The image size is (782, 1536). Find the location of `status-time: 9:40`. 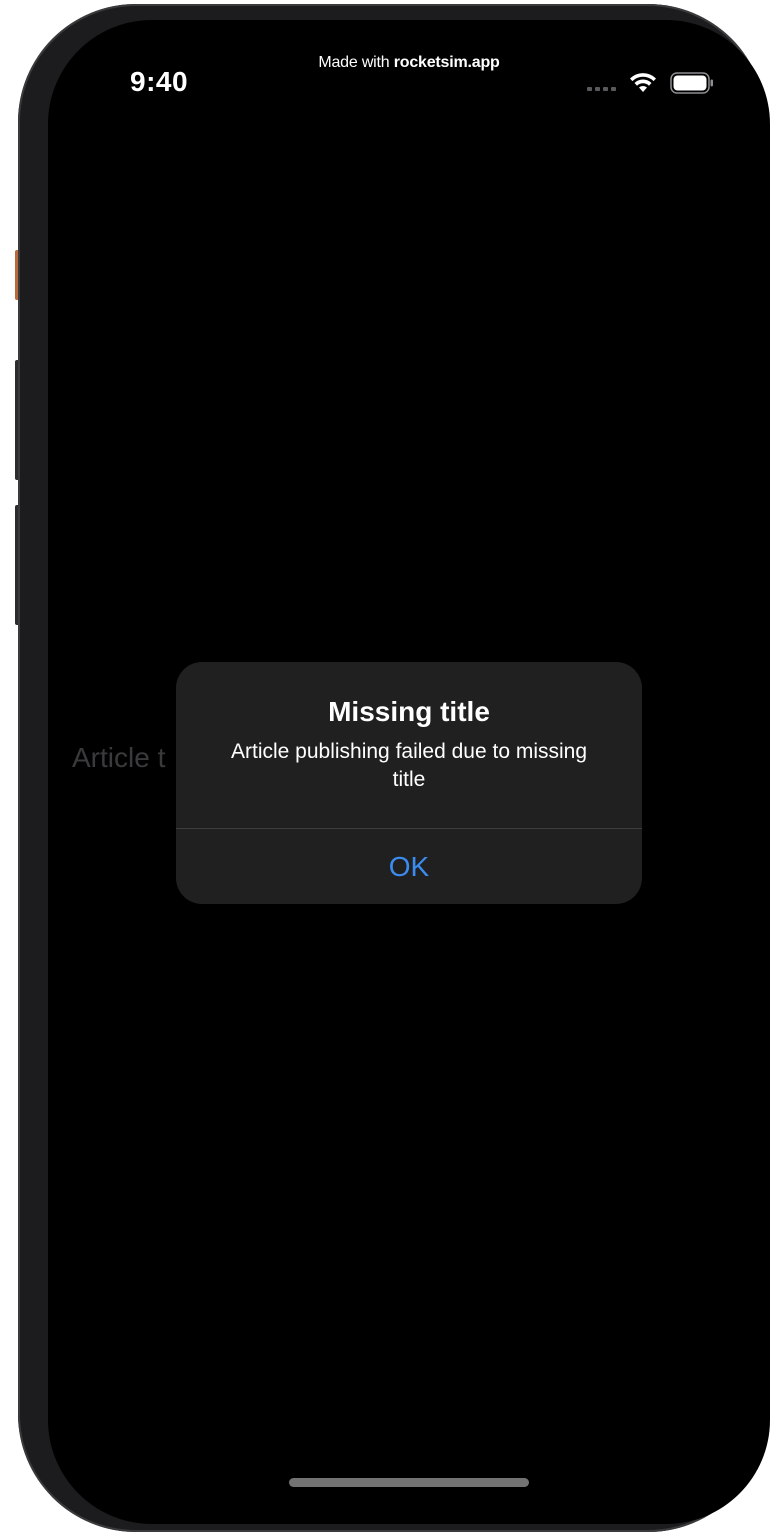

status-time: 9:40 is located at coordinates (159, 81).